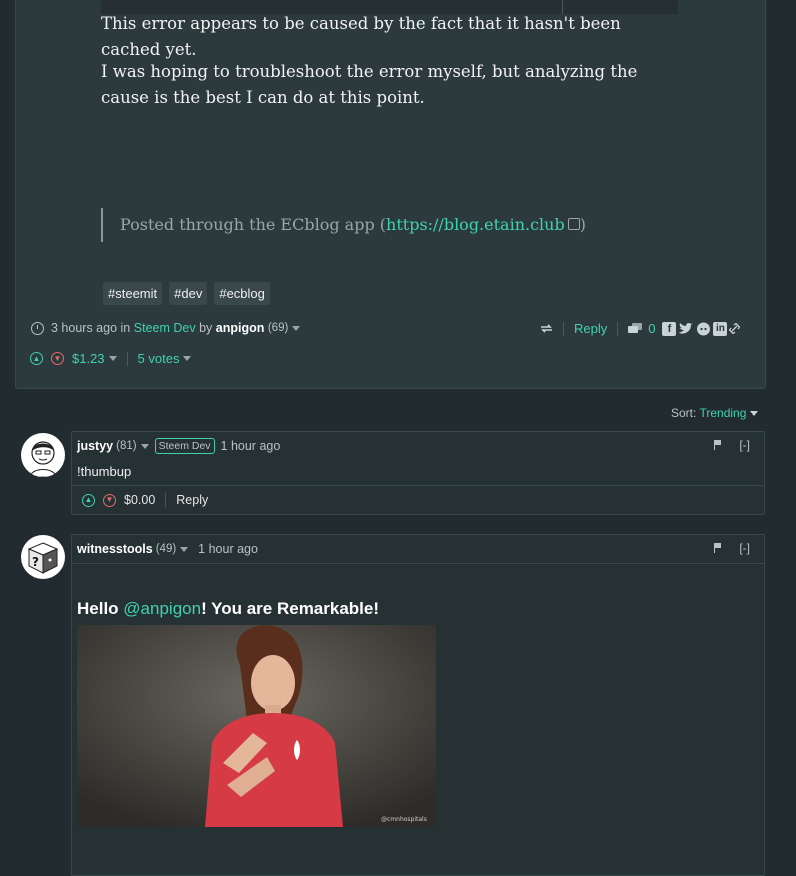 The image size is (796, 876). What do you see at coordinates (187, 358) in the screenshot?
I see `votes-caret-icon` at bounding box center [187, 358].